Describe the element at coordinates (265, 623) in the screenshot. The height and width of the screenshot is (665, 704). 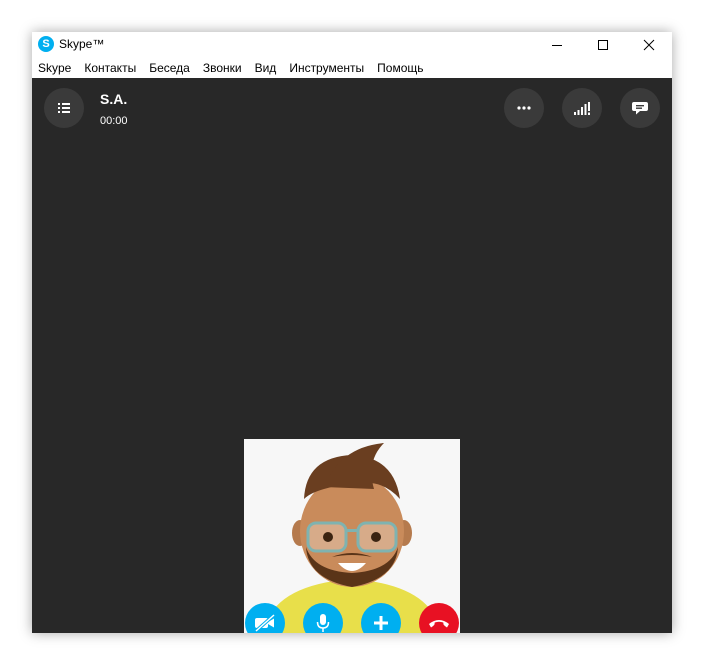
I see `video-off-icon` at that location.